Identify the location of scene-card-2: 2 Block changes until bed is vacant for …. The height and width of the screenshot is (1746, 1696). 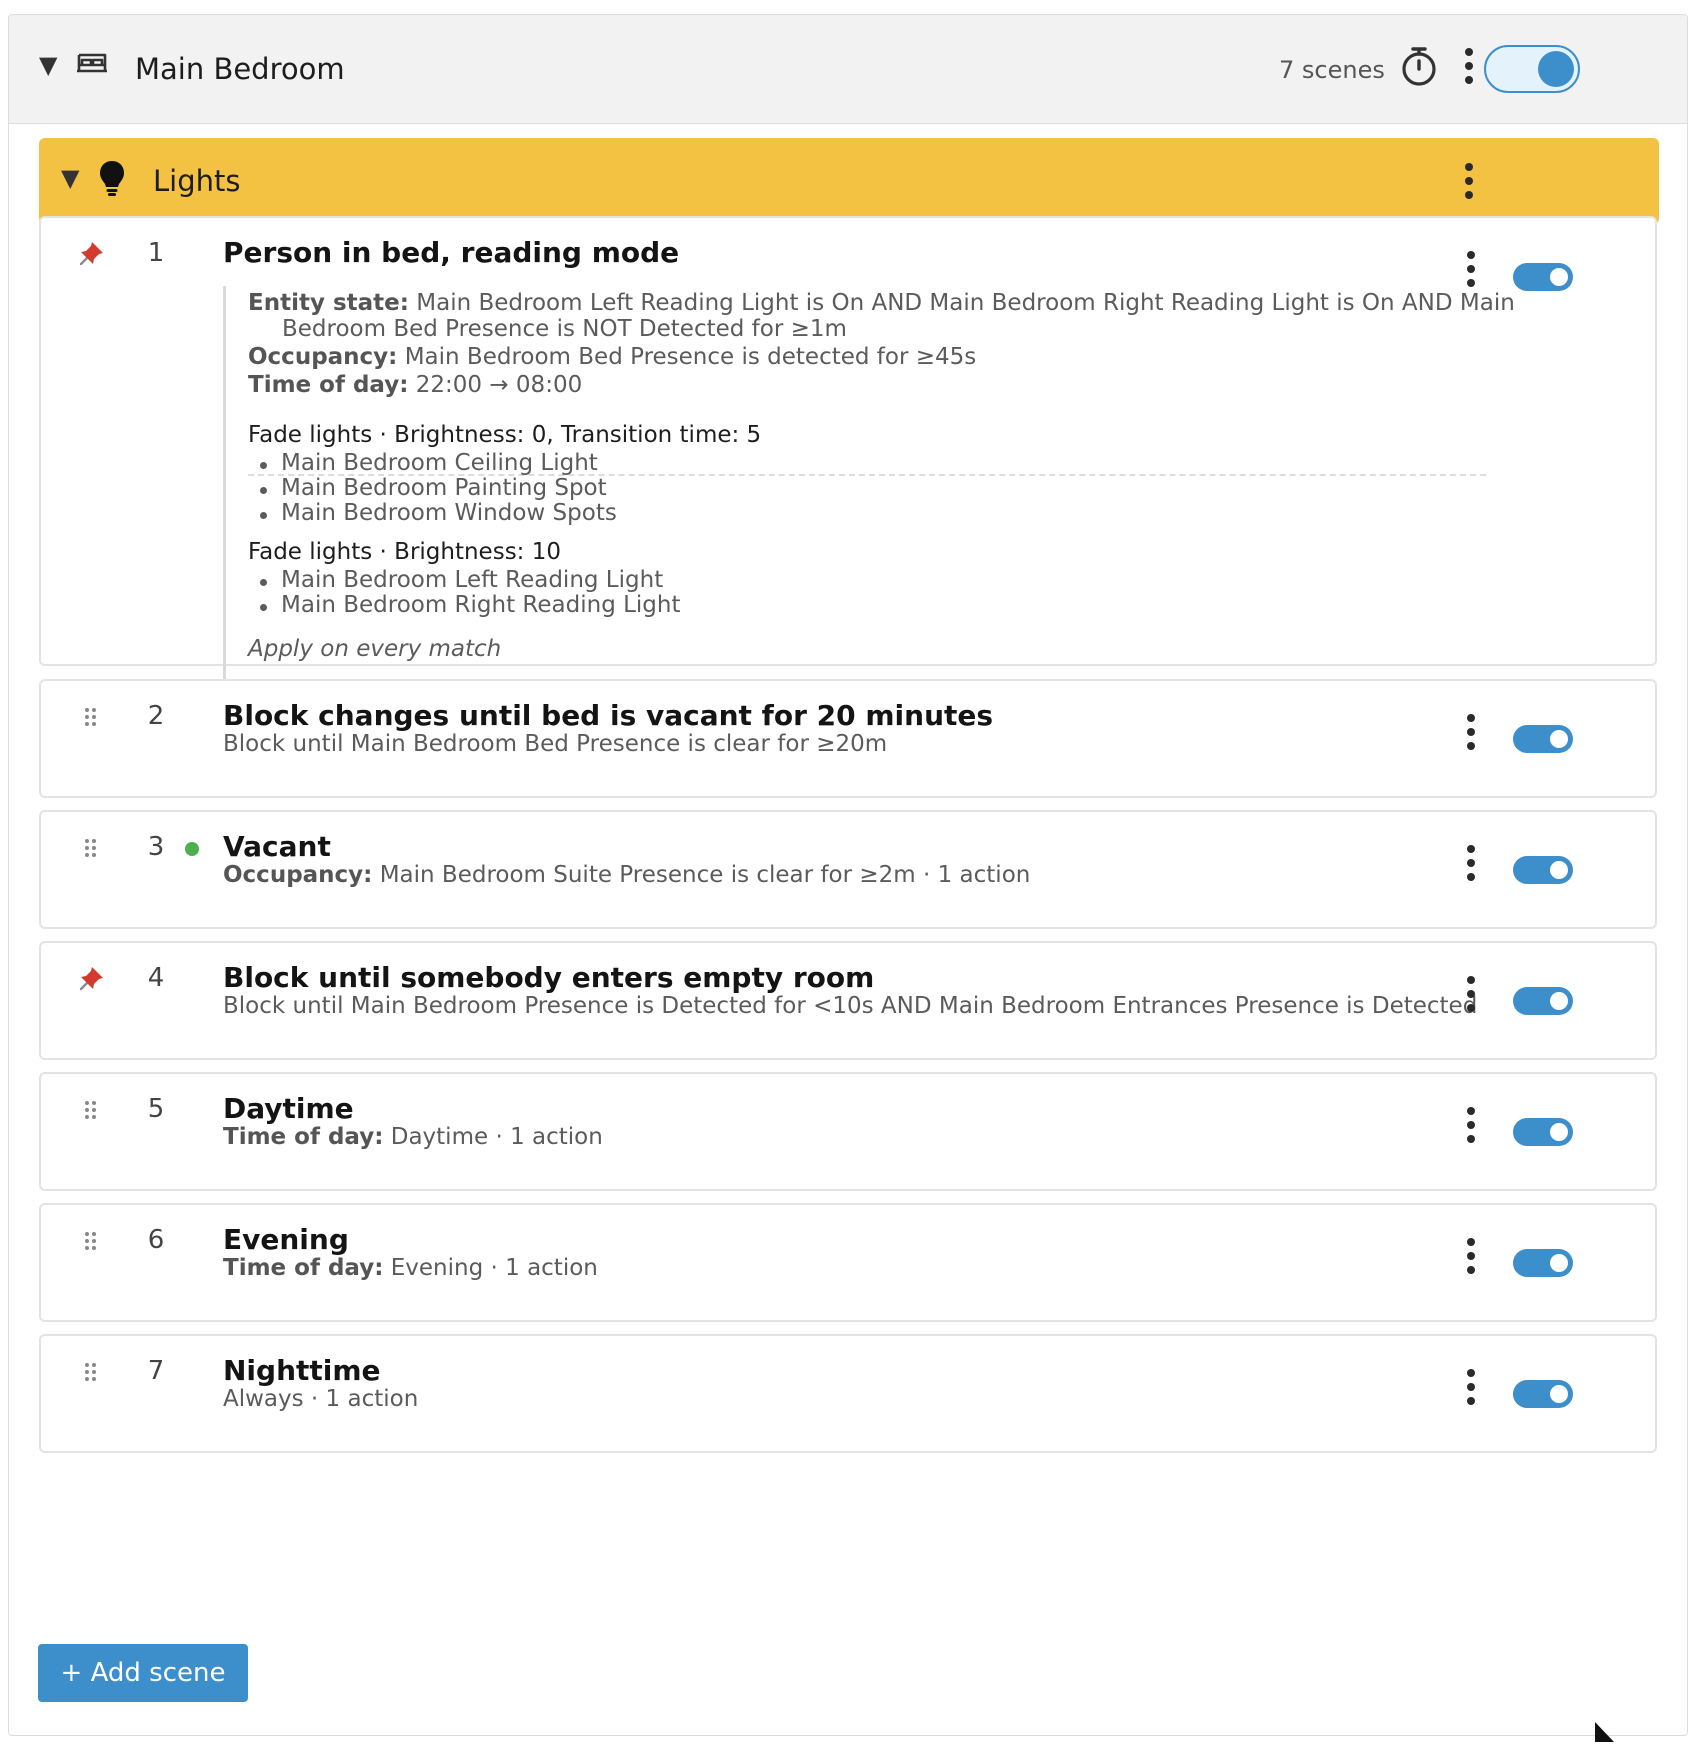
(848, 738).